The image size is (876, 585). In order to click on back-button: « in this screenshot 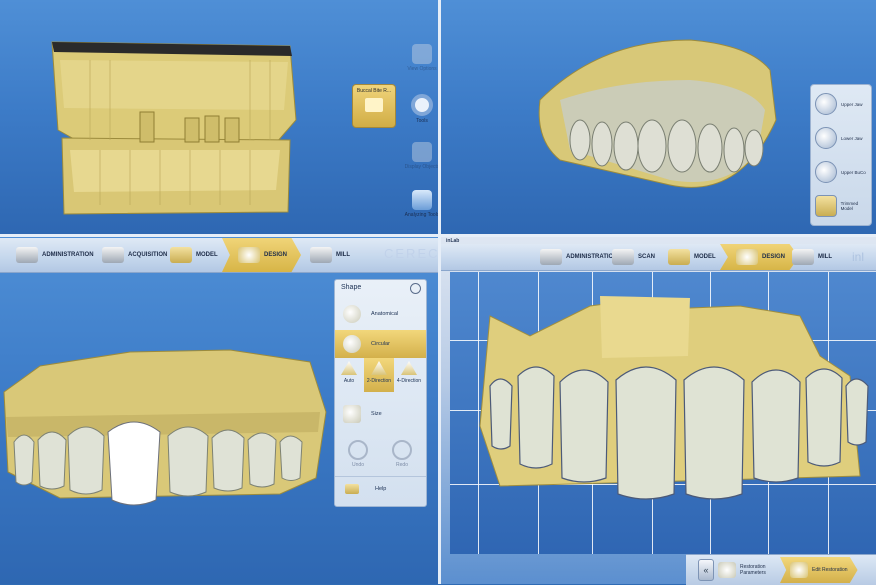, I will do `click(706, 570)`.